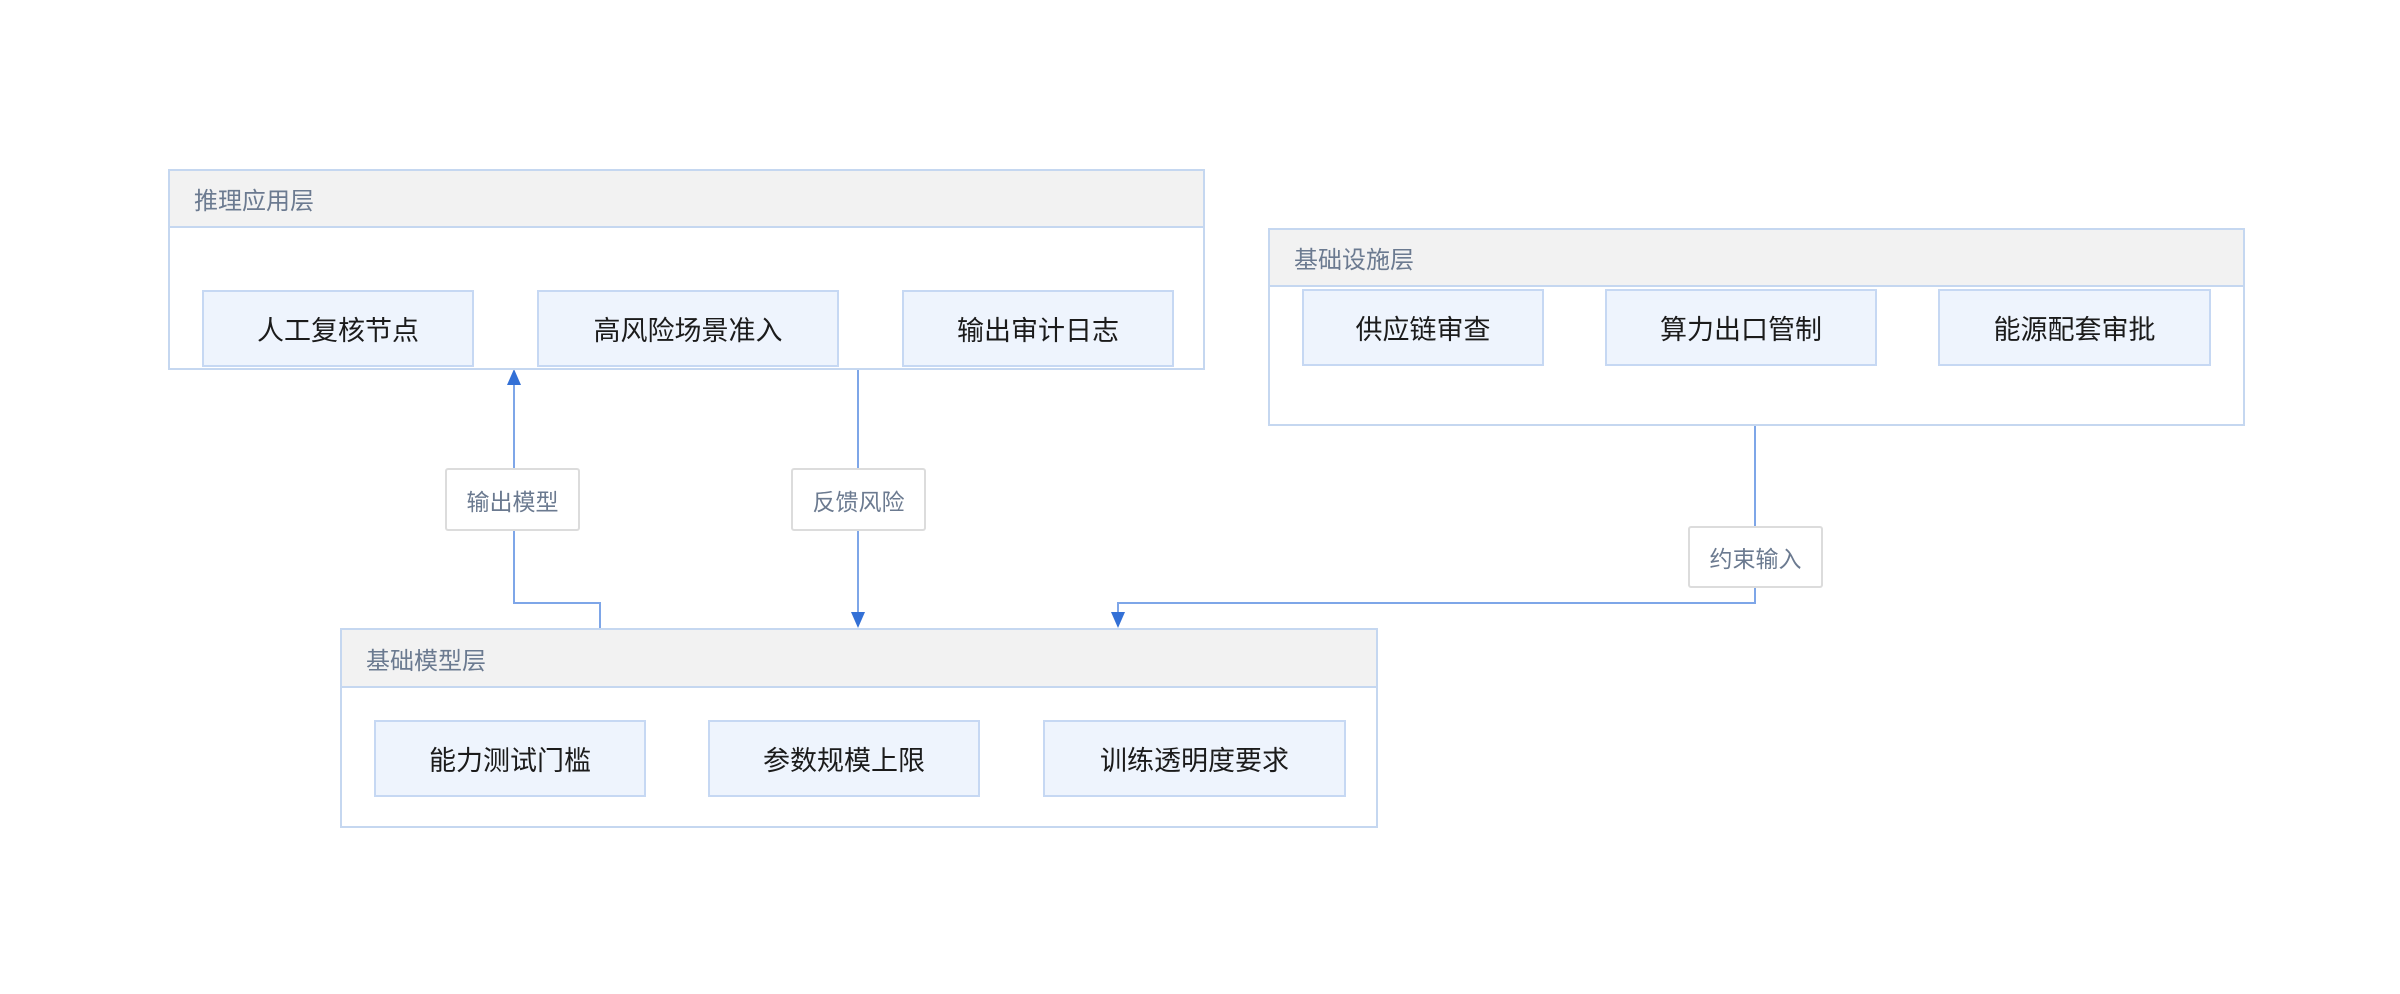  What do you see at coordinates (254, 201) in the screenshot?
I see `group-inference-title: 推理应用层` at bounding box center [254, 201].